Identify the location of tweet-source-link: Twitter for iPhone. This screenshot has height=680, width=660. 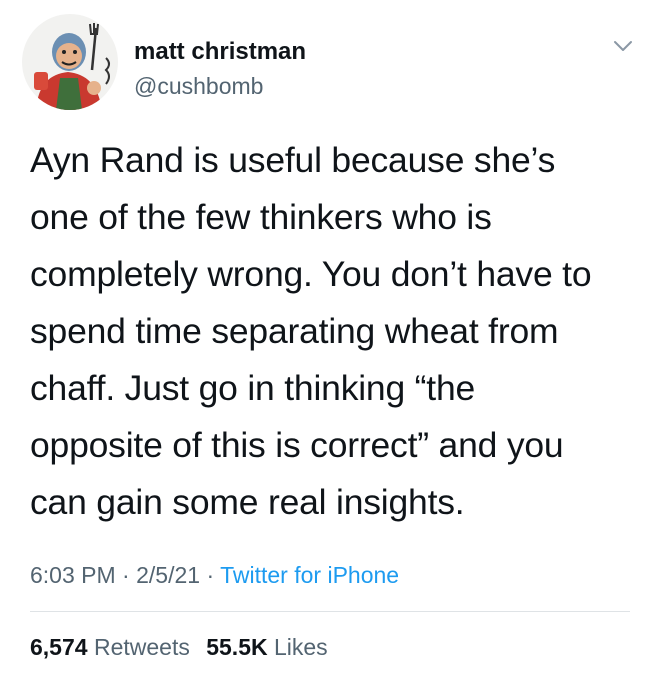
(309, 575).